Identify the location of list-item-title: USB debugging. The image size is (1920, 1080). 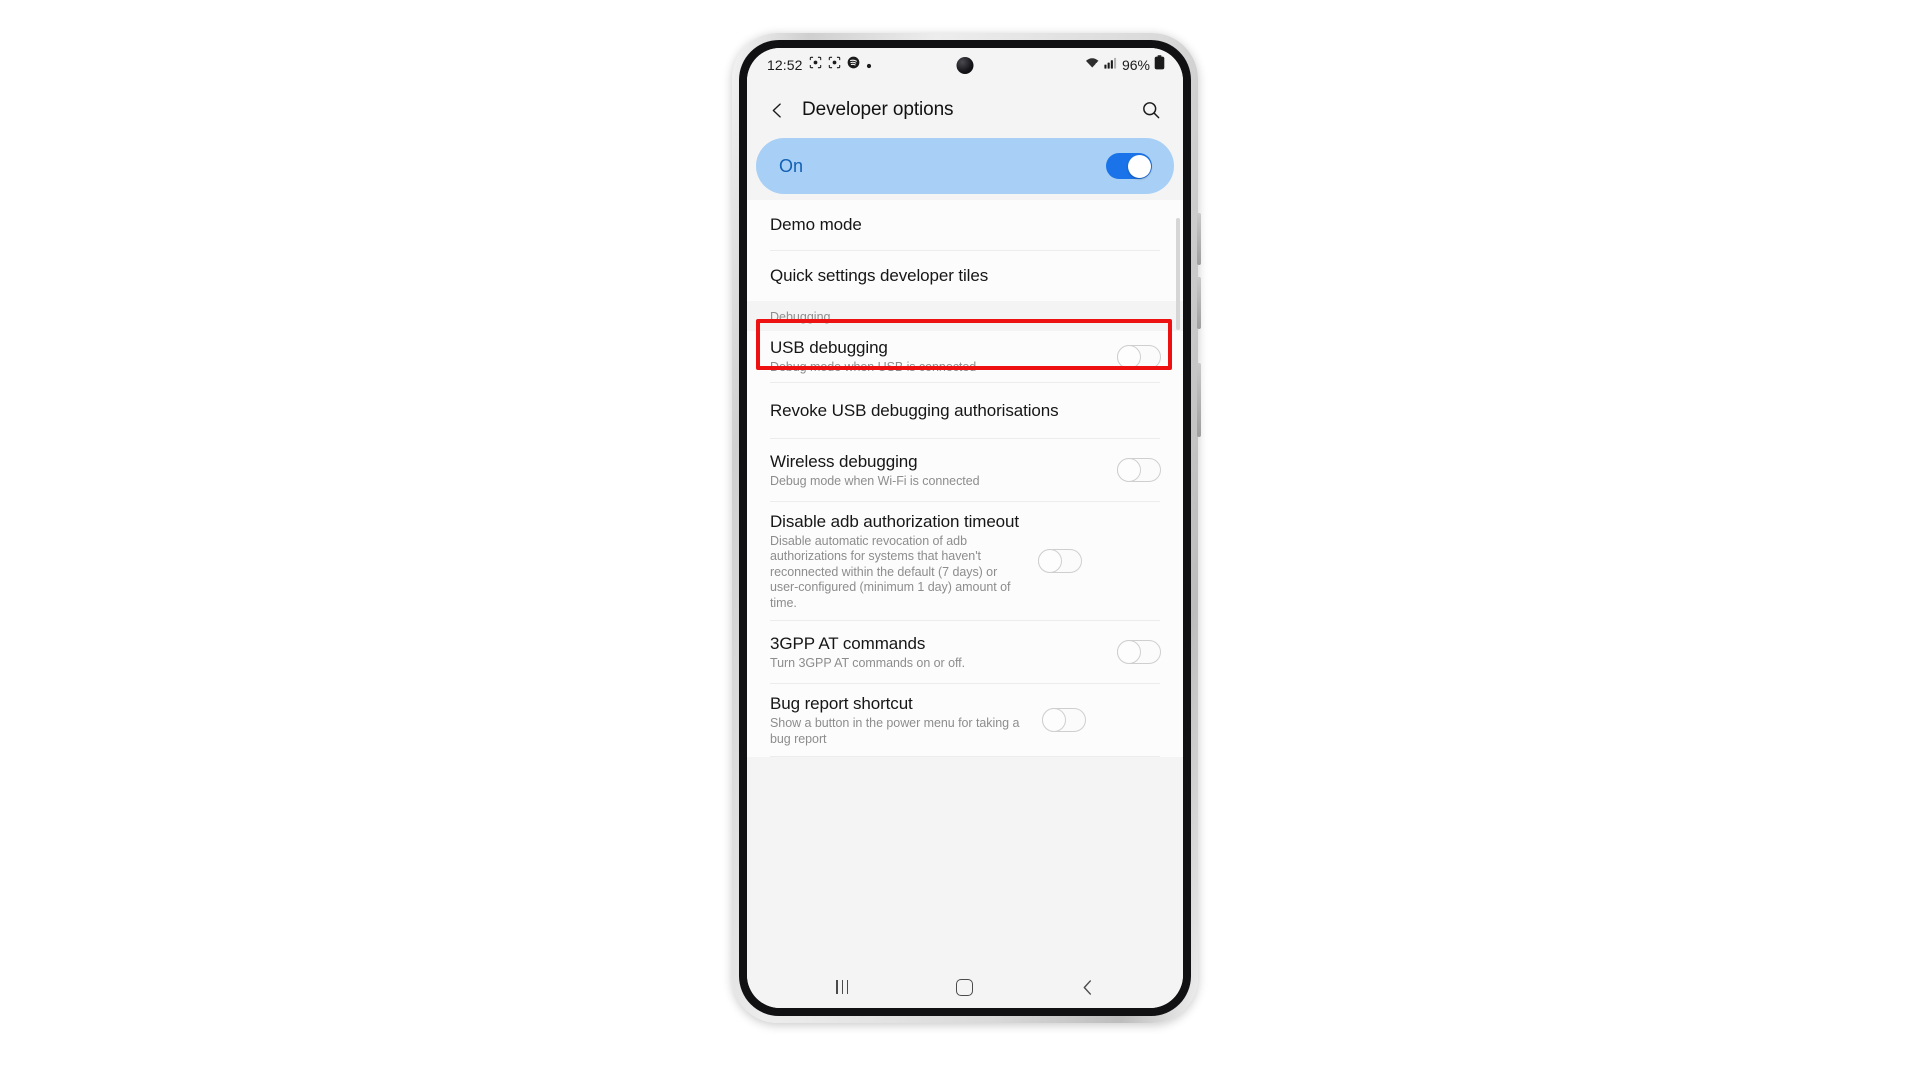
(829, 348).